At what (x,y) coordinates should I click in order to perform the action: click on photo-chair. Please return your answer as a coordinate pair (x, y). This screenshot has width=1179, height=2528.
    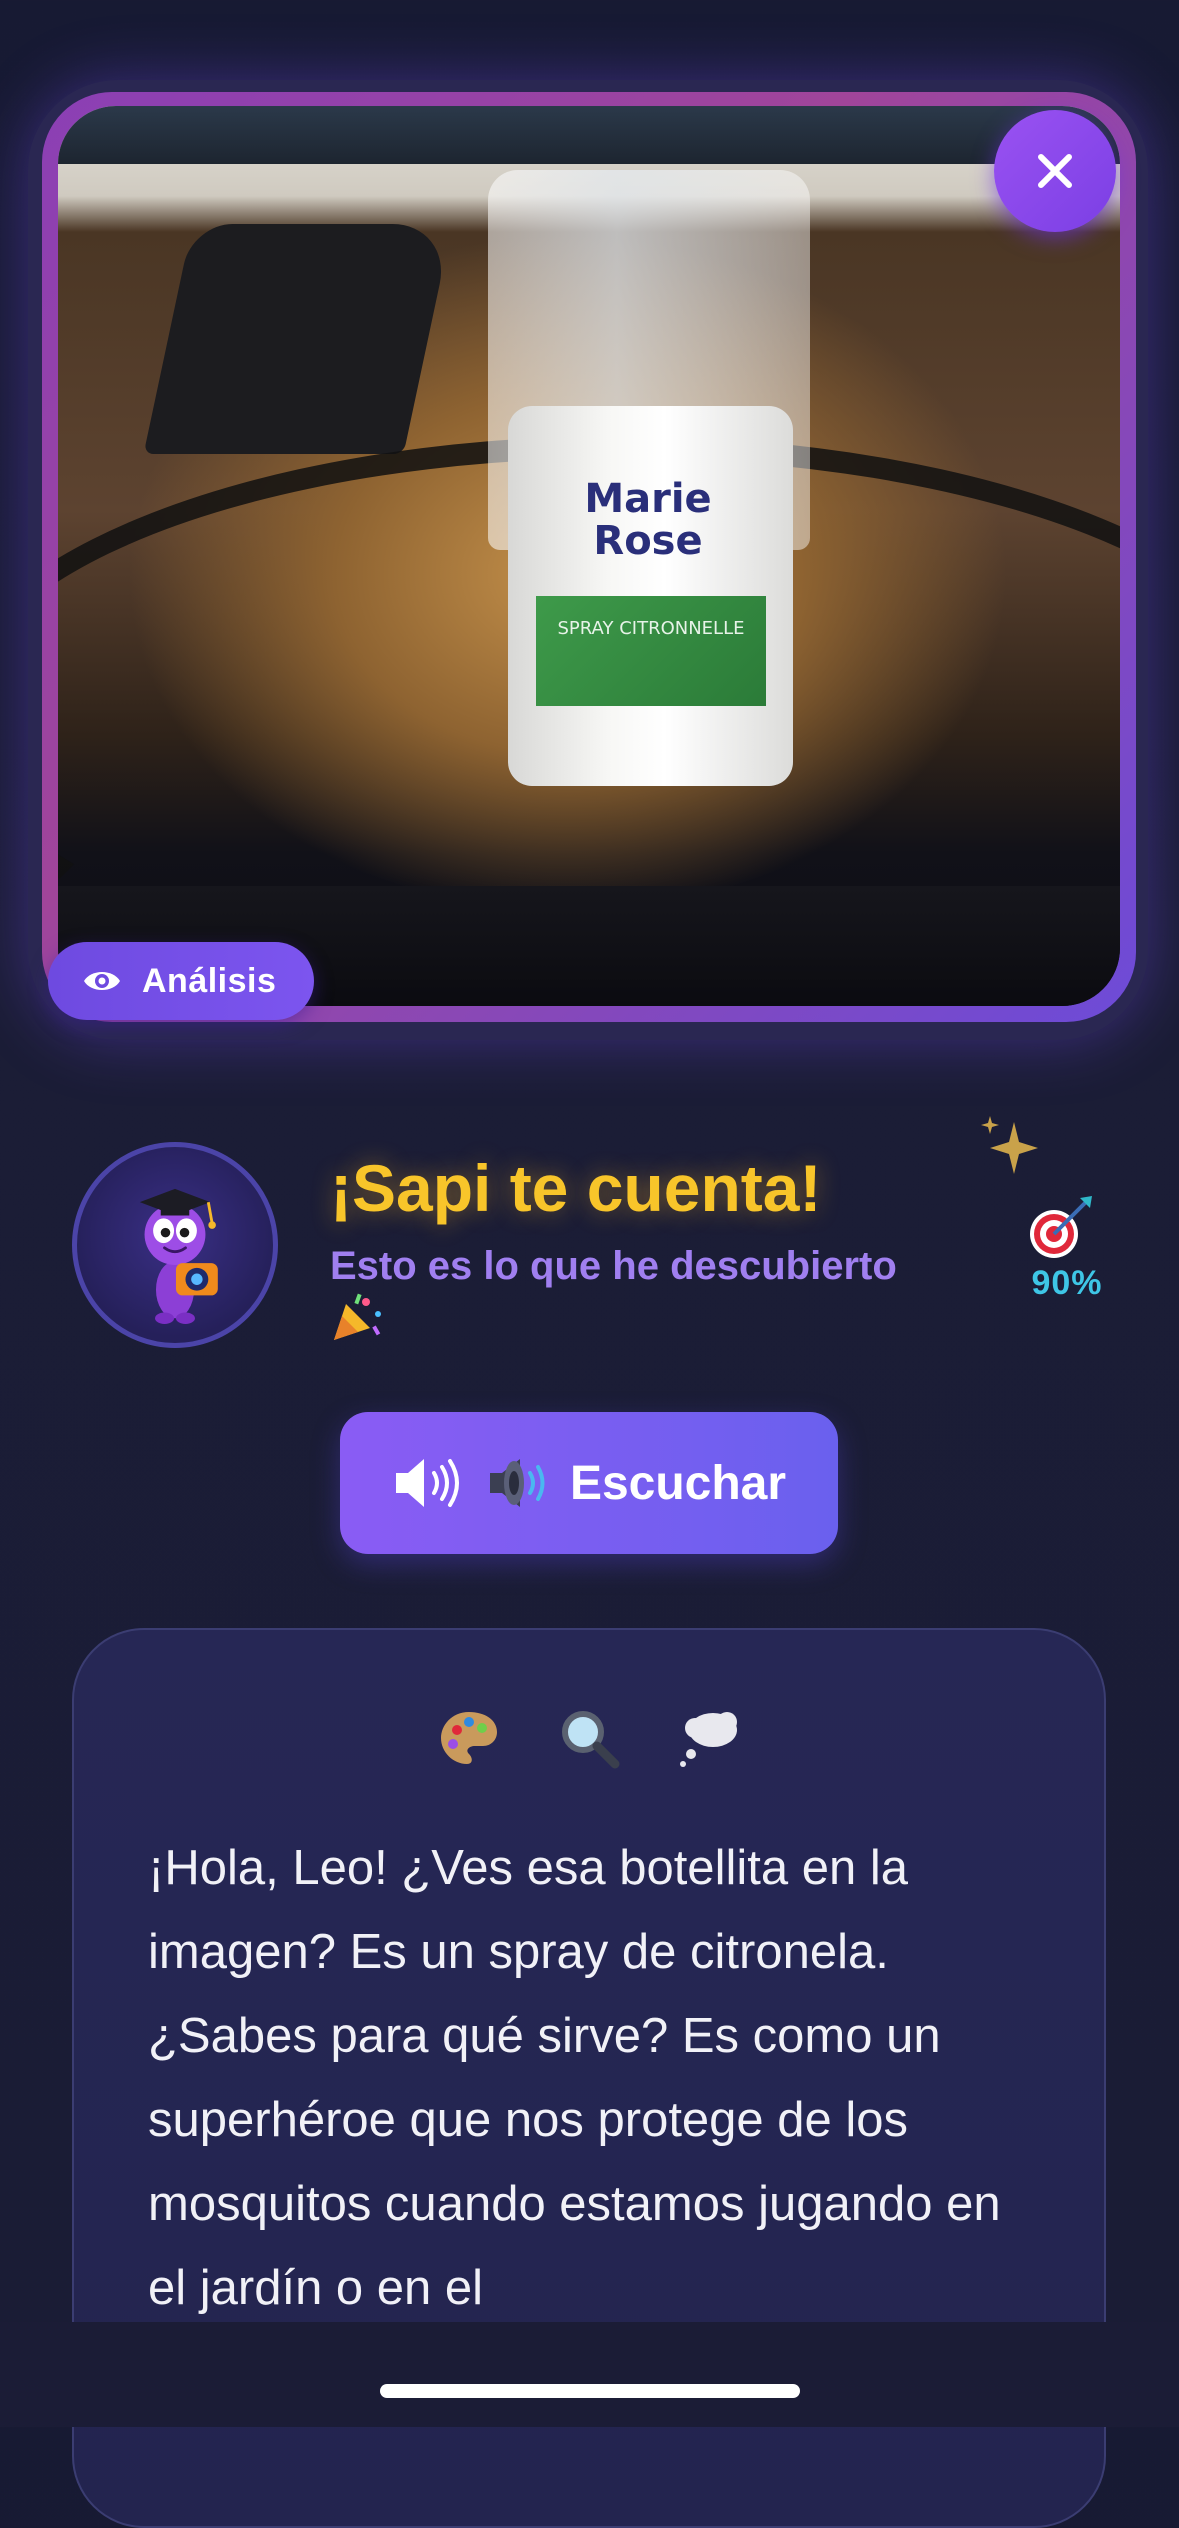
    Looking at the image, I should click on (298, 339).